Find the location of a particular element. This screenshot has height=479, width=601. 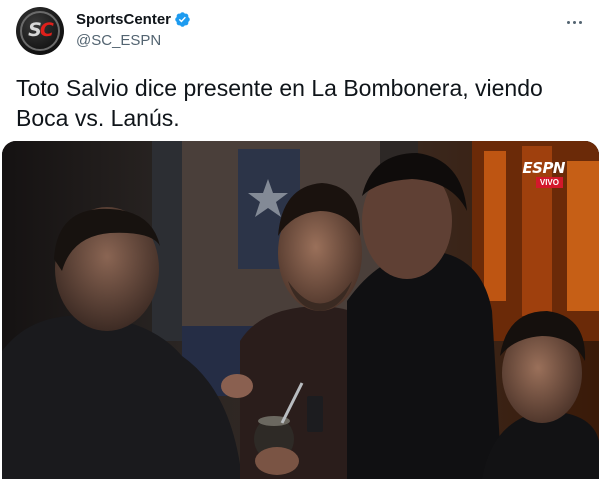

live-badge: VIVO is located at coordinates (549, 182).